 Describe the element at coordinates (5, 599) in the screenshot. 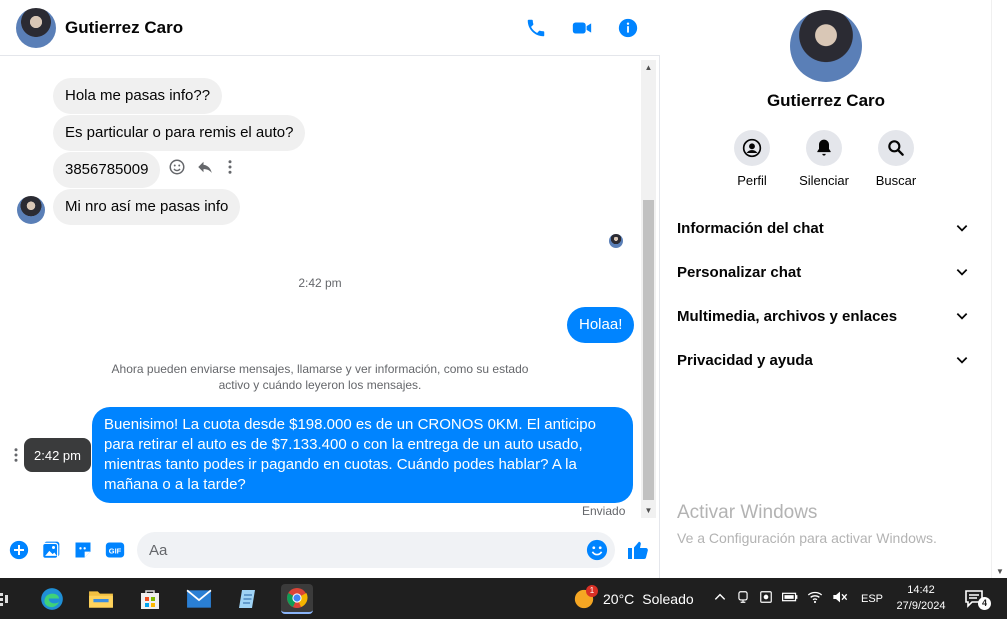

I see `task-view-icon` at that location.